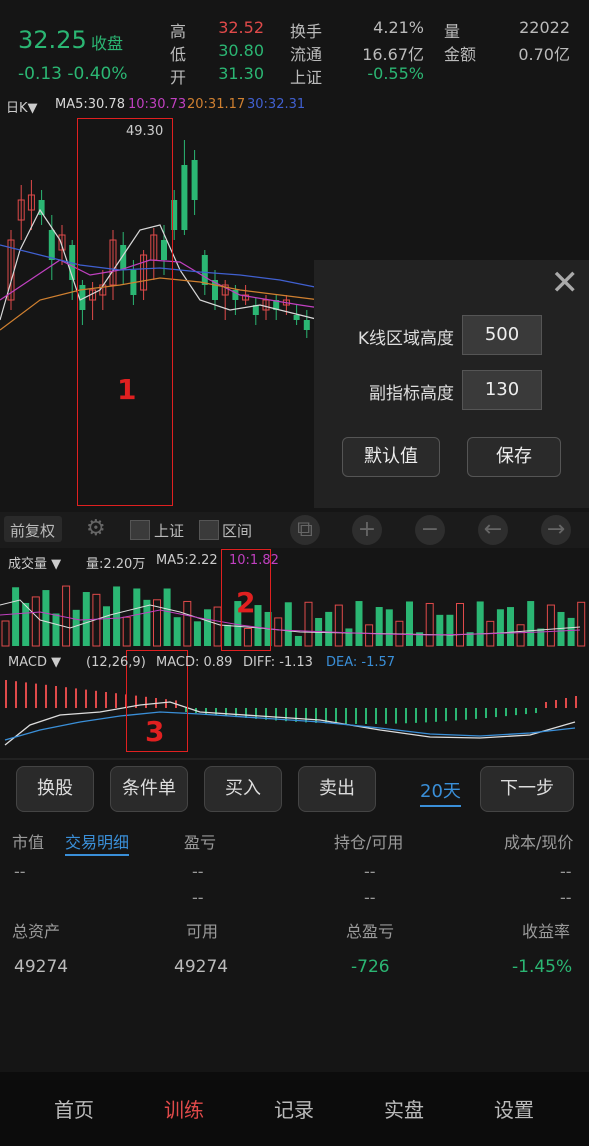  What do you see at coordinates (542, 967) in the screenshot?
I see `return-rate-value: -1.45%` at bounding box center [542, 967].